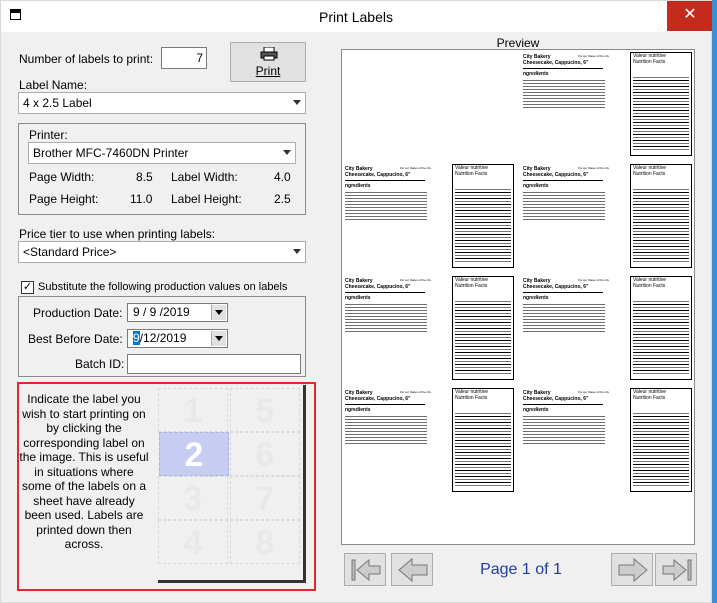  Describe the element at coordinates (162, 103) in the screenshot. I see `label-name-select: 4 x 2.5 Label` at that location.